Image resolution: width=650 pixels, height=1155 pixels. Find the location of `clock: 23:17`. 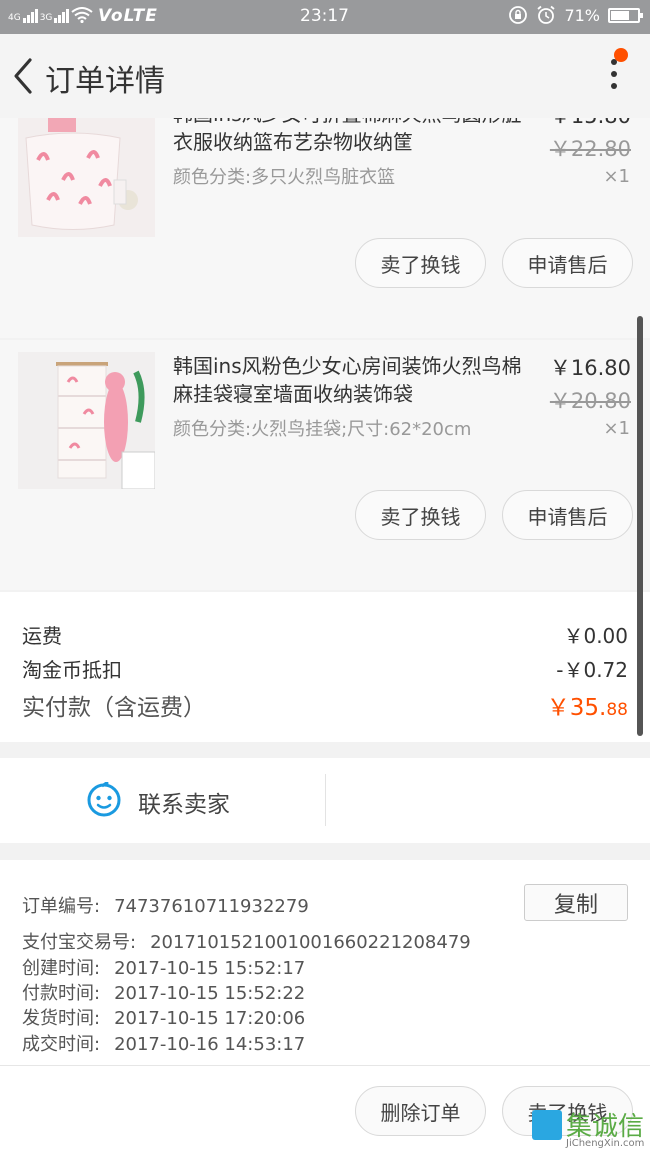

clock: 23:17 is located at coordinates (324, 16).